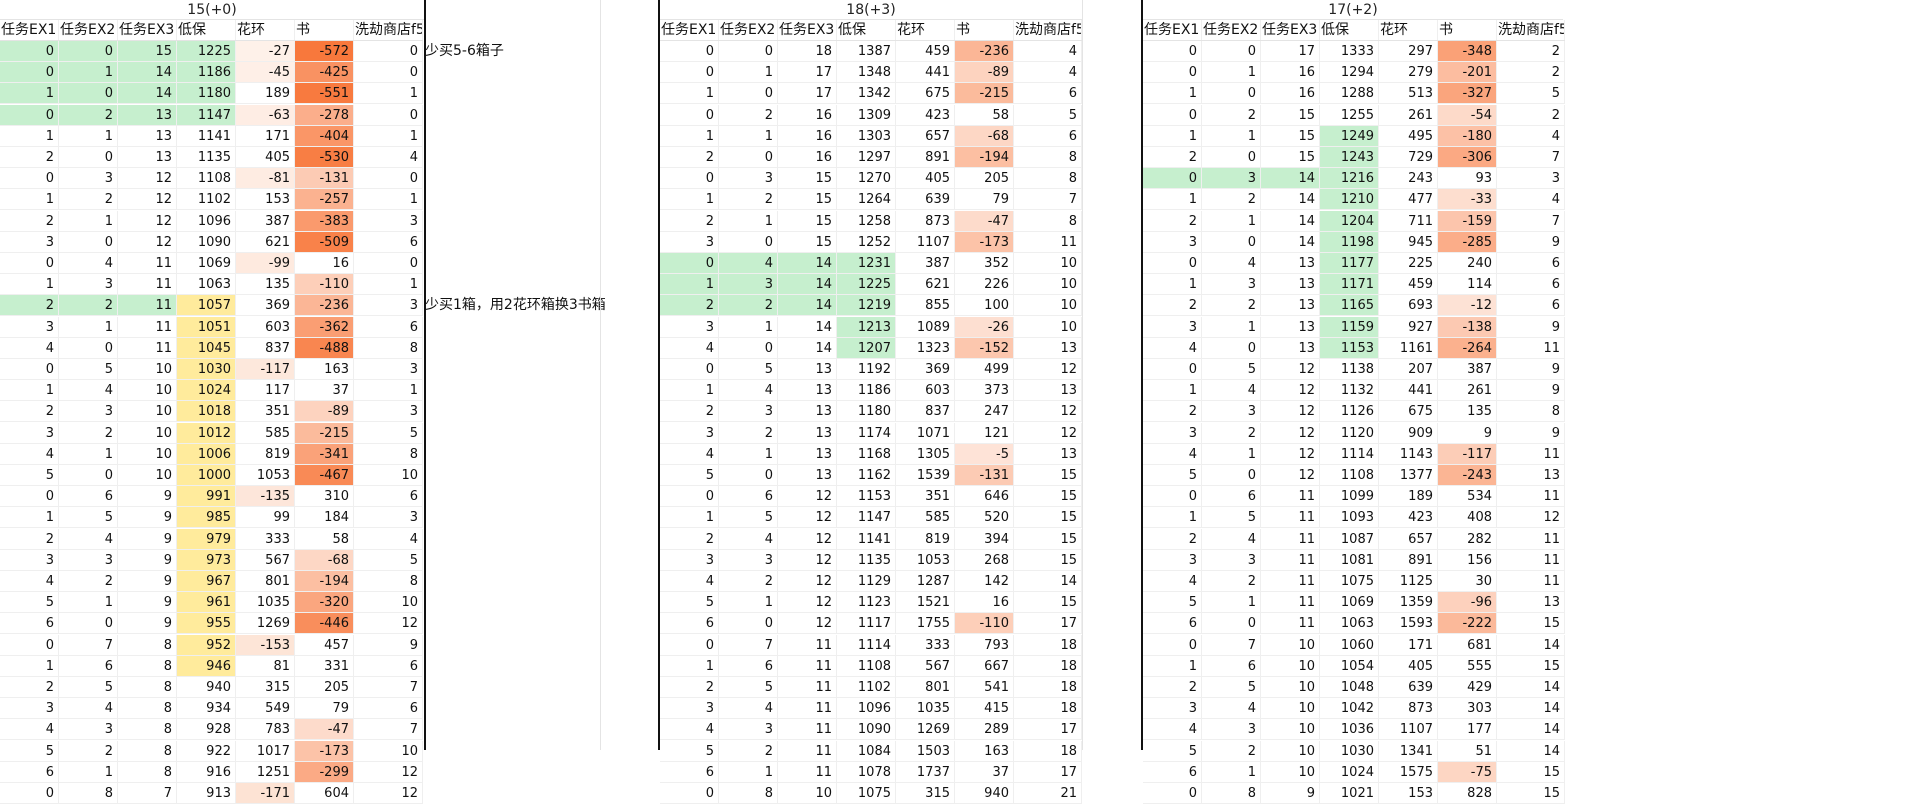  I want to click on table-cell: 979, so click(206, 539).